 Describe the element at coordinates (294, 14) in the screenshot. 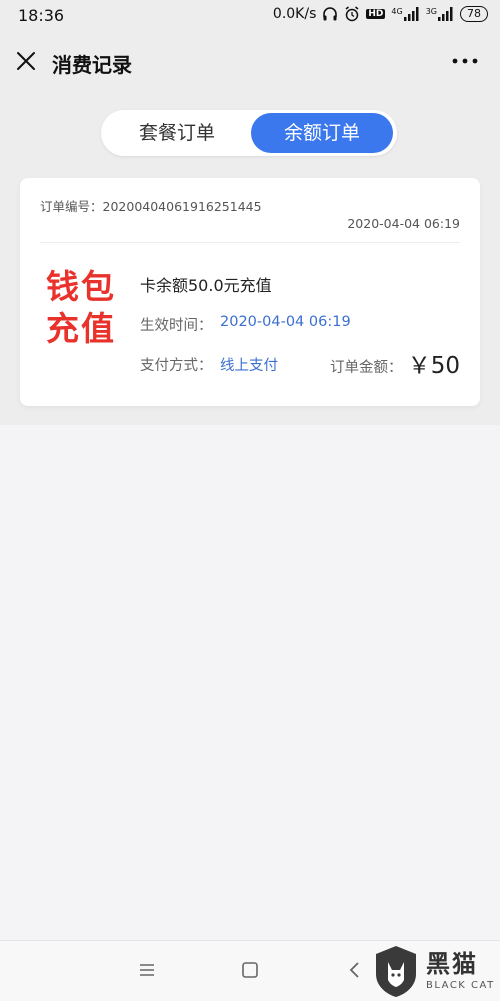

I see `net-speed: 0.0K/s` at that location.